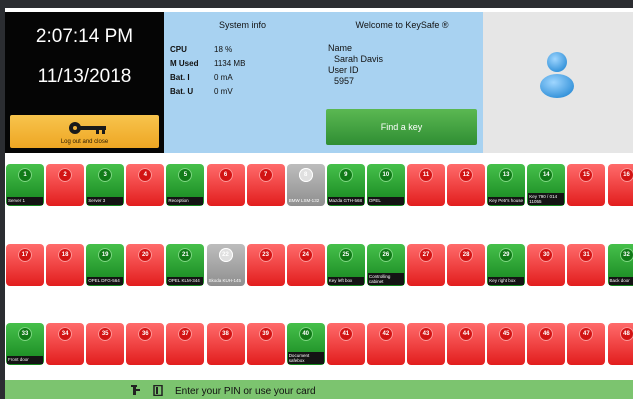 The width and height of the screenshot is (633, 399). I want to click on key-slot-number: 4, so click(145, 175).